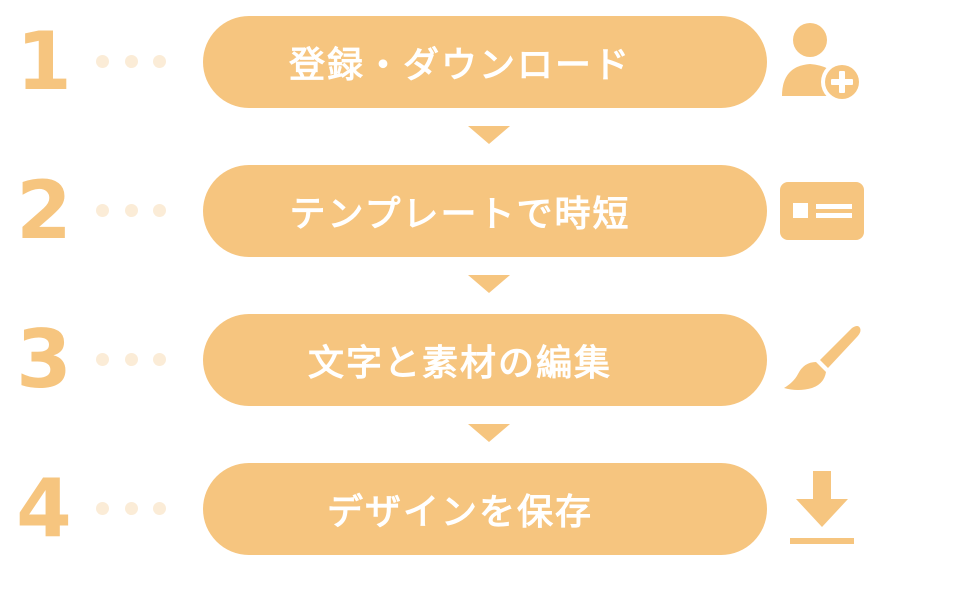 Image resolution: width=971 pixels, height=600 pixels. I want to click on paintbrush-icon, so click(822, 360).